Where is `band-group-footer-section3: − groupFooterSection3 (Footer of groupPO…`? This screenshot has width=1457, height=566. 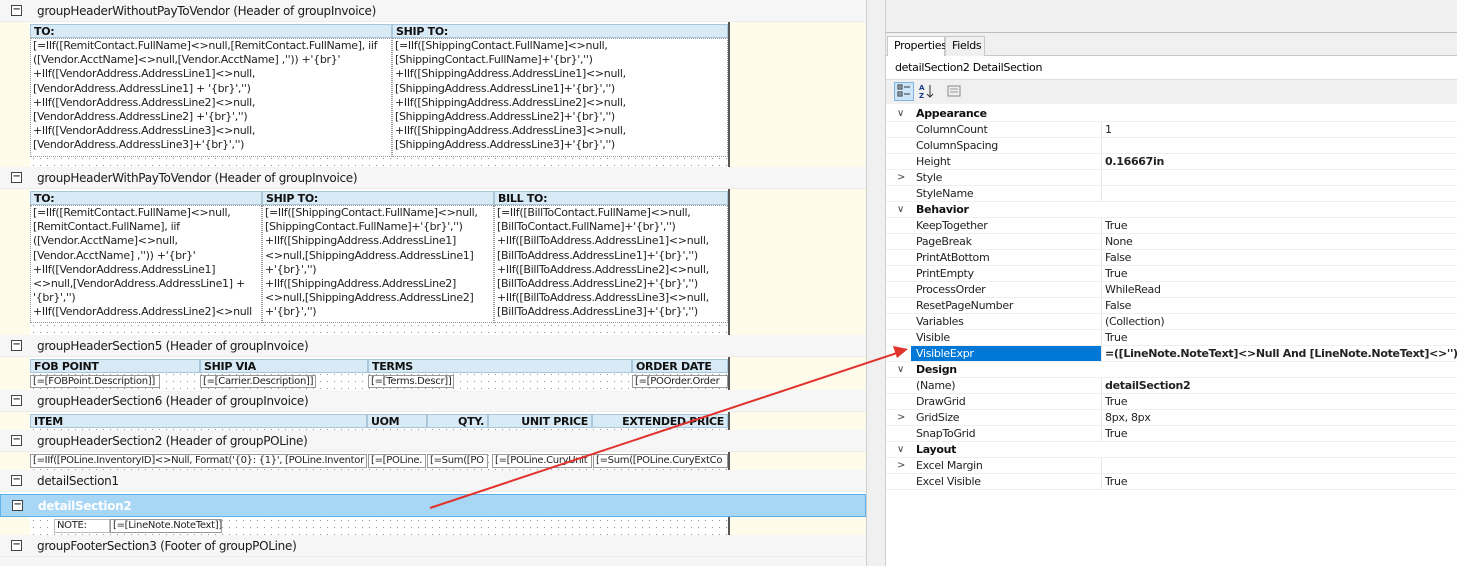
band-group-footer-section3: − groupFooterSection3 (Footer of groupPO… is located at coordinates (433, 546).